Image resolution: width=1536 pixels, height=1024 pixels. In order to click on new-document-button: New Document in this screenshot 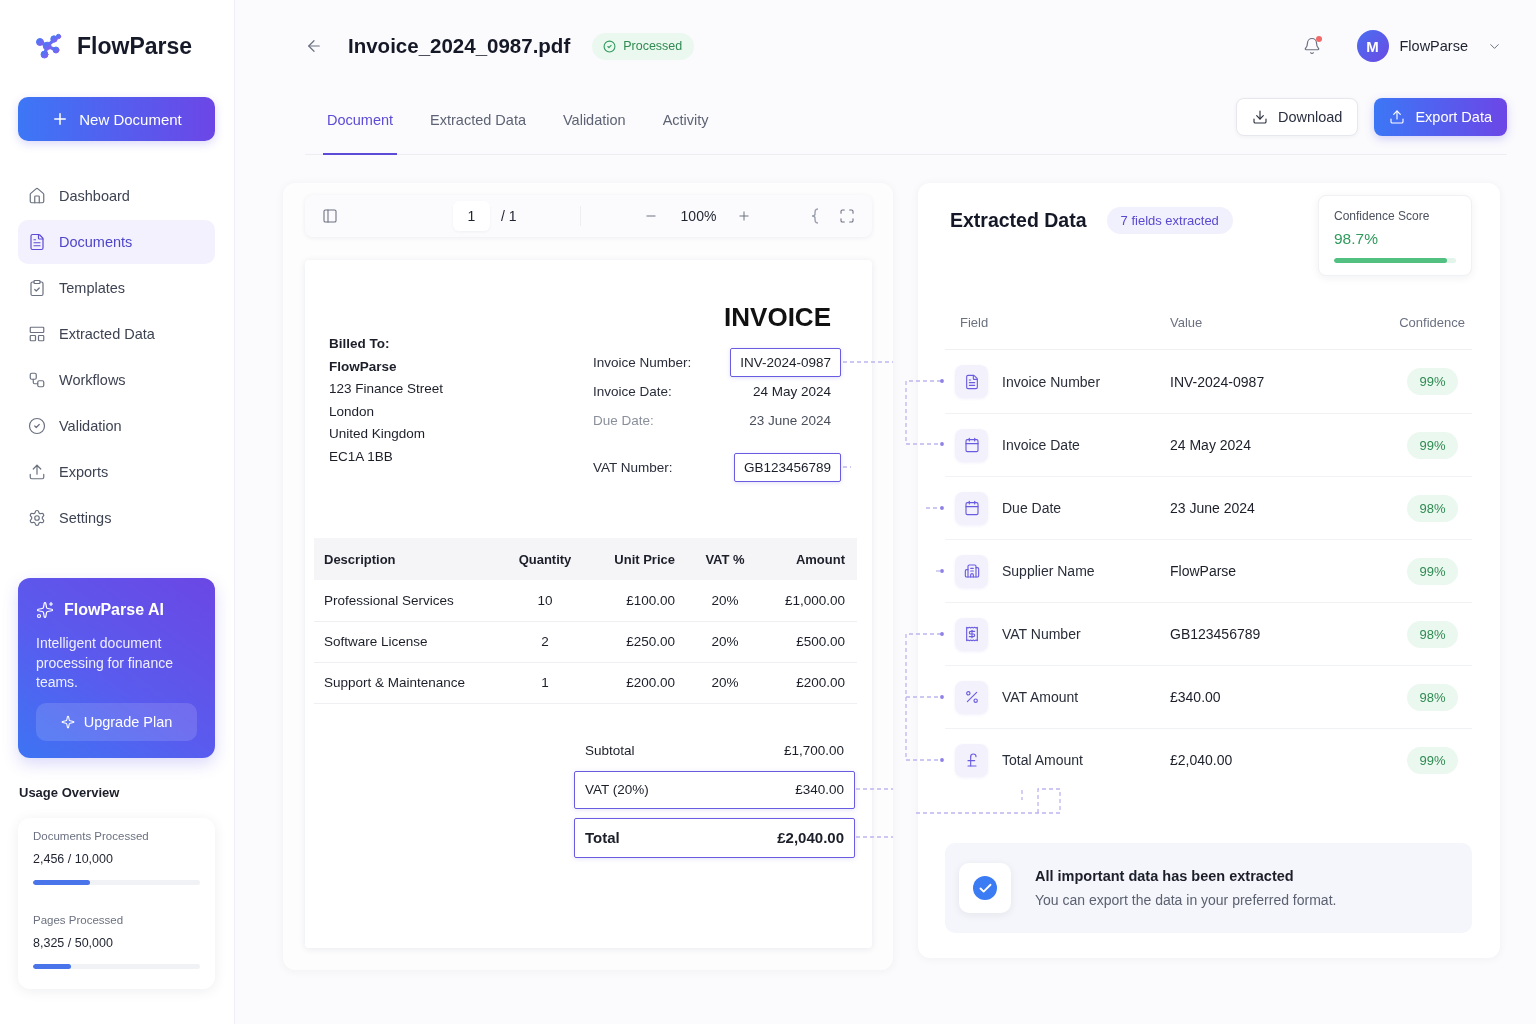, I will do `click(116, 119)`.